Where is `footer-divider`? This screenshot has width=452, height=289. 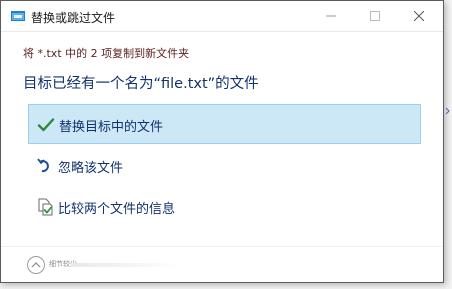 footer-divider is located at coordinates (222, 246).